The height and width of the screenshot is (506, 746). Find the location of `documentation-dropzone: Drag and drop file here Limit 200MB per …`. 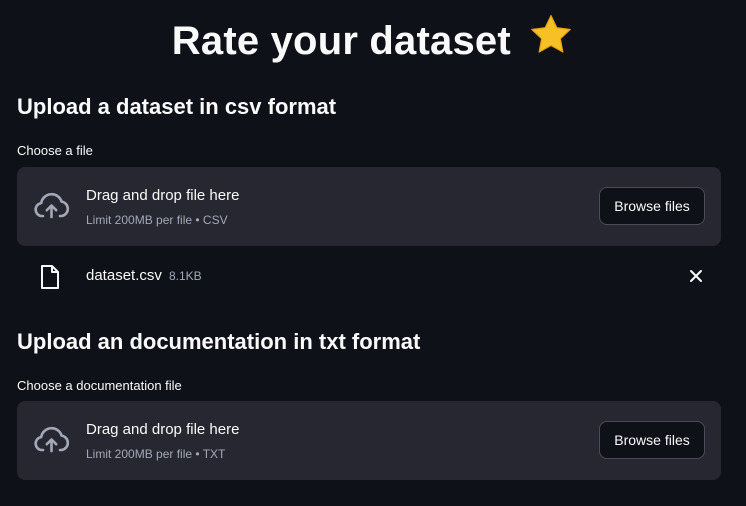

documentation-dropzone: Drag and drop file here Limit 200MB per … is located at coordinates (369, 440).